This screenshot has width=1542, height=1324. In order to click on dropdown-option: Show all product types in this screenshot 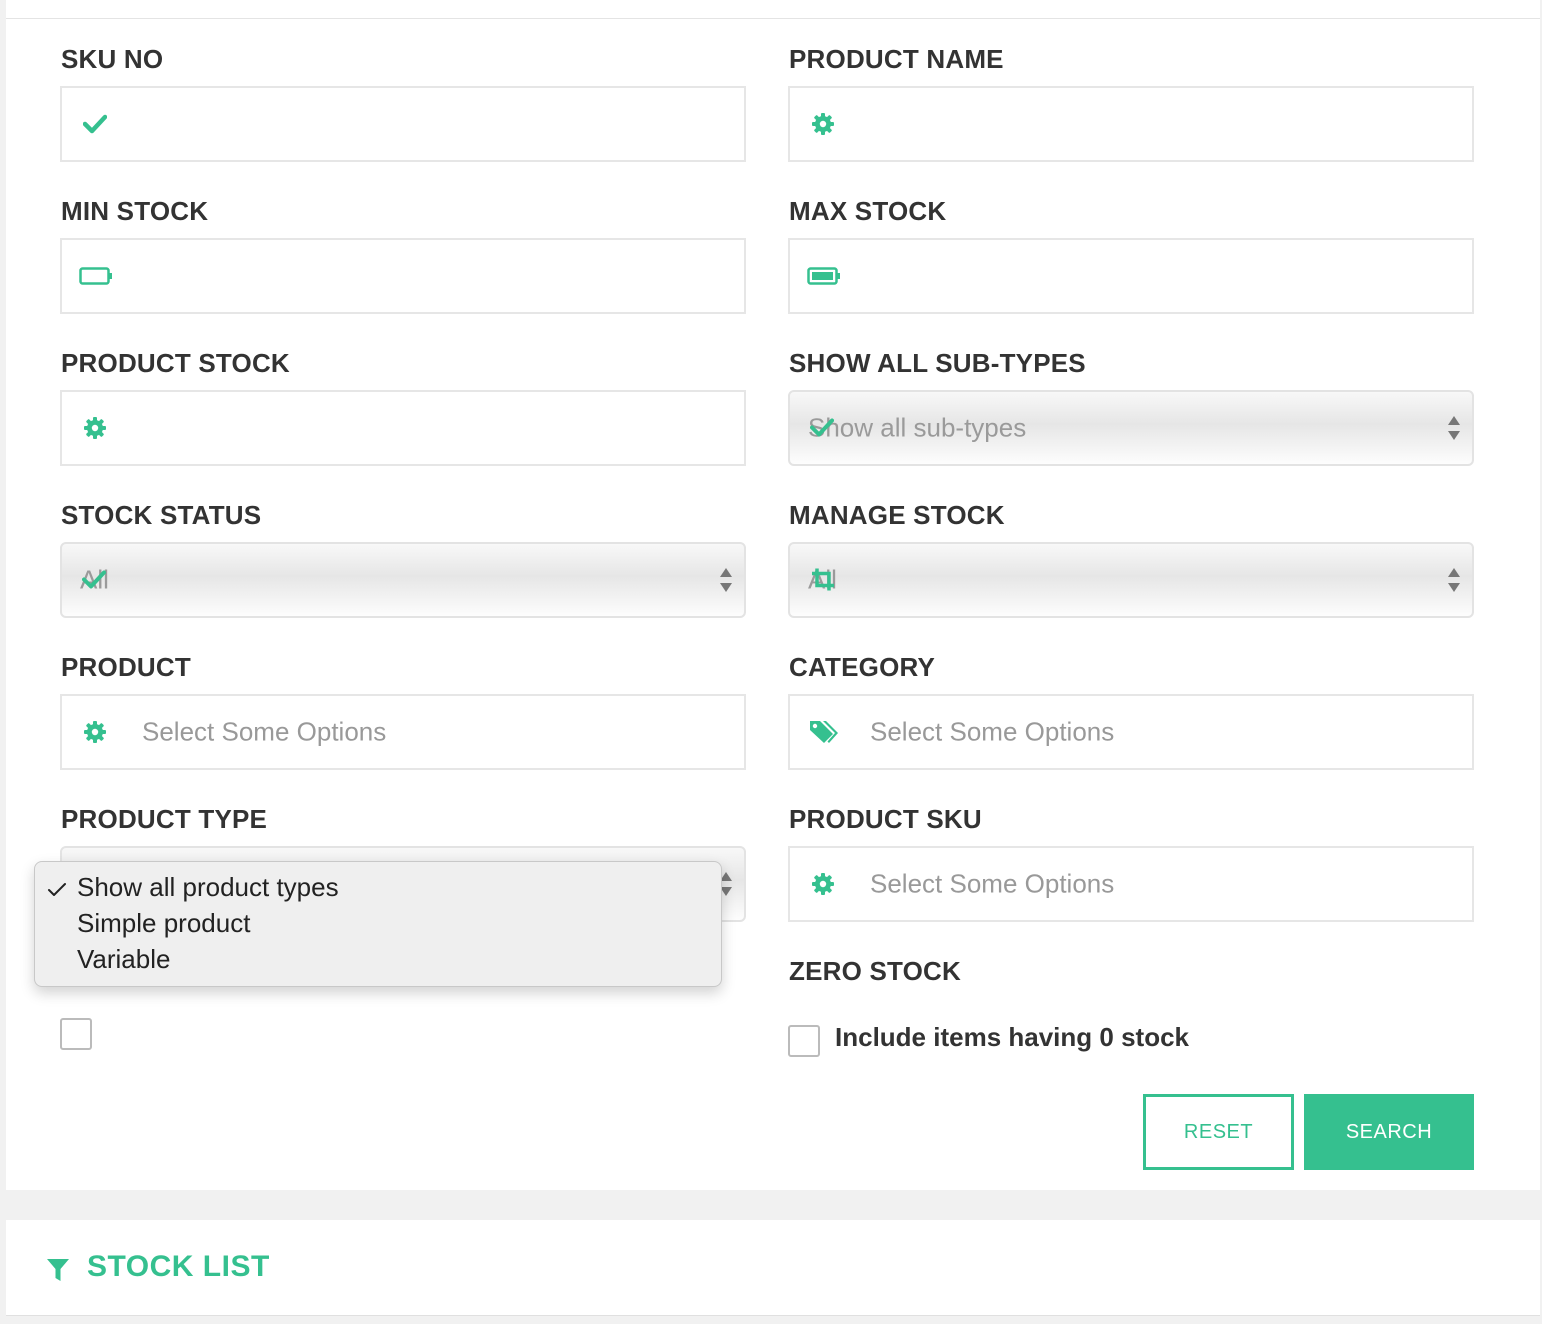, I will do `click(208, 887)`.